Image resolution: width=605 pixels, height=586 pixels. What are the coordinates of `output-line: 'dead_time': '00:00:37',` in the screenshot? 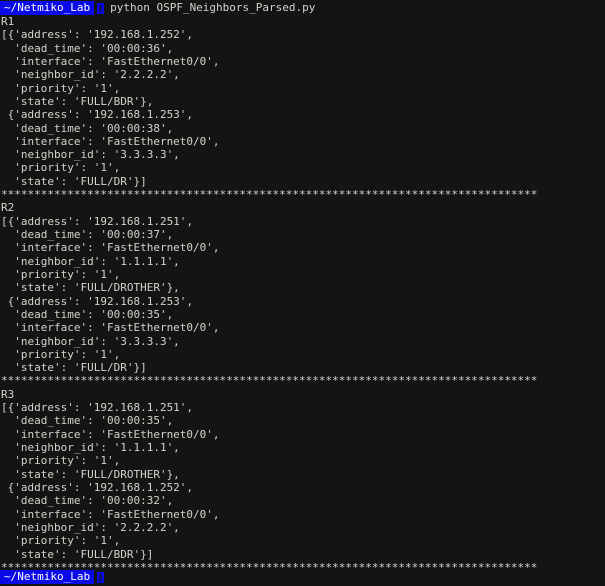 It's located at (87, 234).